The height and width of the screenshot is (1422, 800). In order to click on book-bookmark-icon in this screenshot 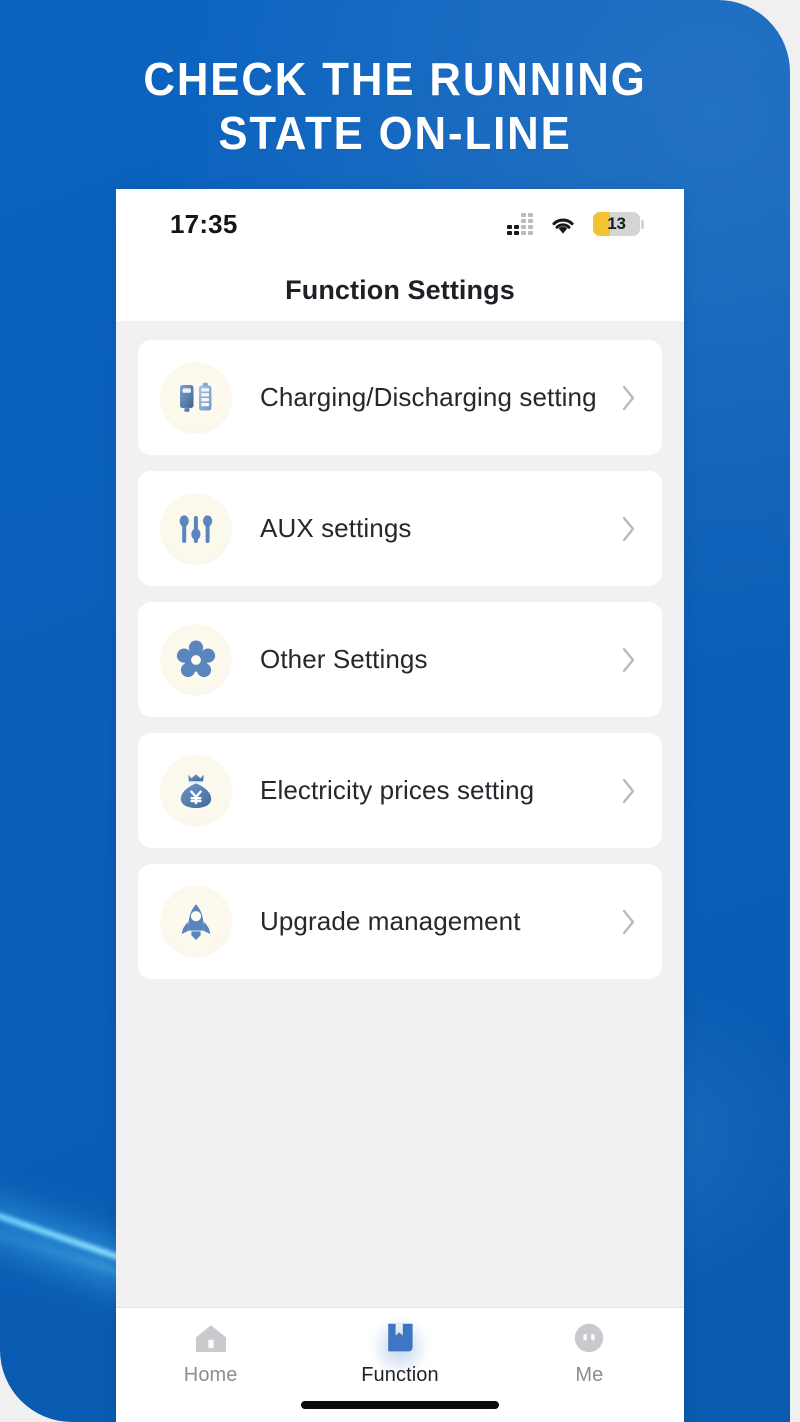, I will do `click(400, 1338)`.